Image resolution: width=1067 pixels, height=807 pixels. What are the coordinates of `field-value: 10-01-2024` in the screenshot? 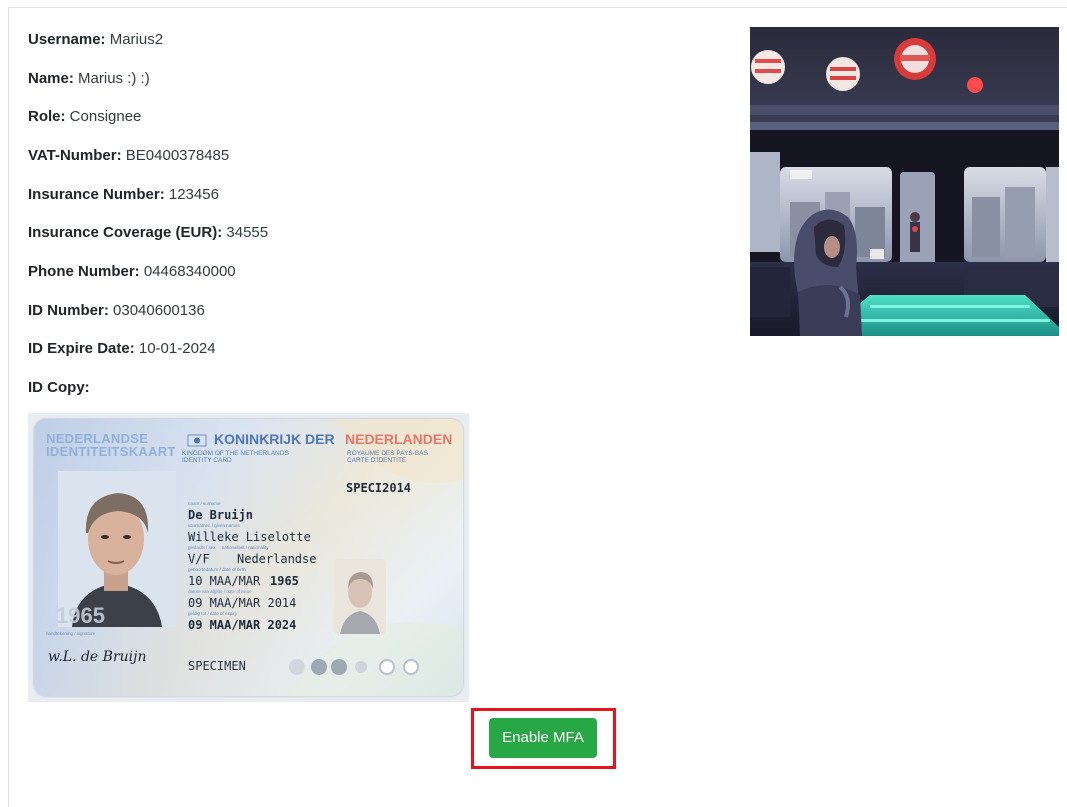 It's located at (177, 348).